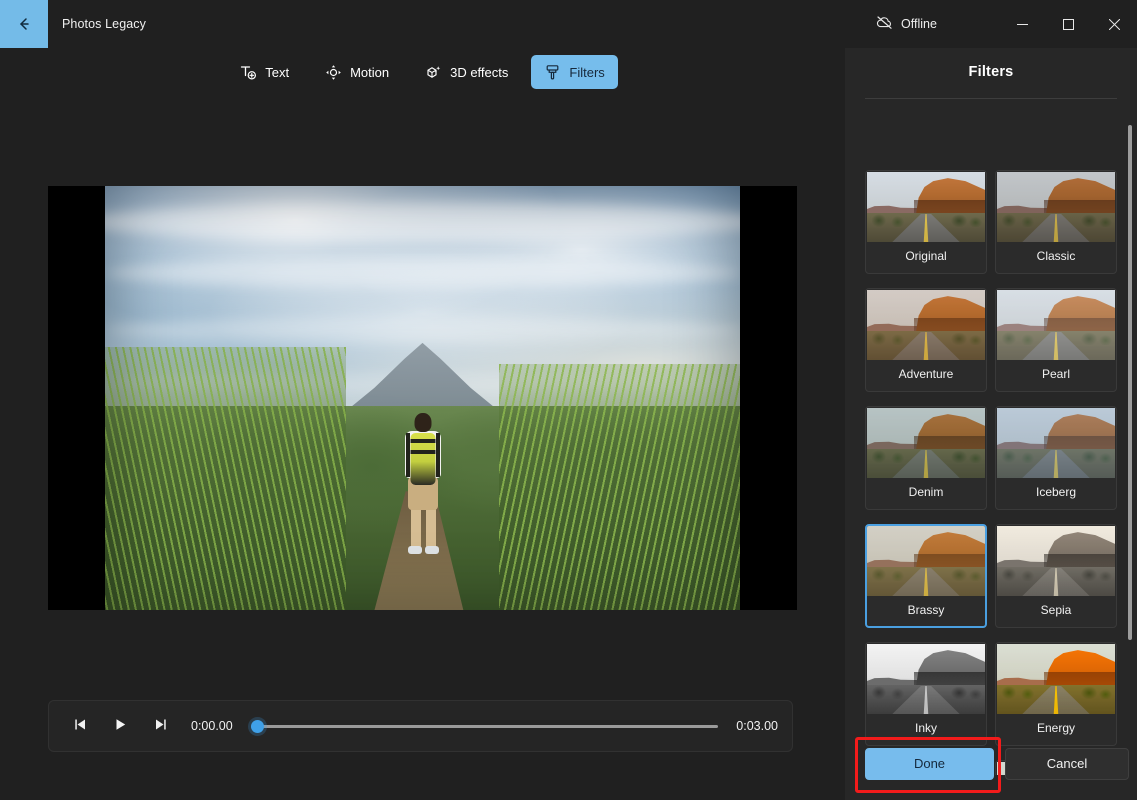 This screenshot has height=800, width=1137. What do you see at coordinates (926, 610) in the screenshot?
I see `filter-label: Brassy` at bounding box center [926, 610].